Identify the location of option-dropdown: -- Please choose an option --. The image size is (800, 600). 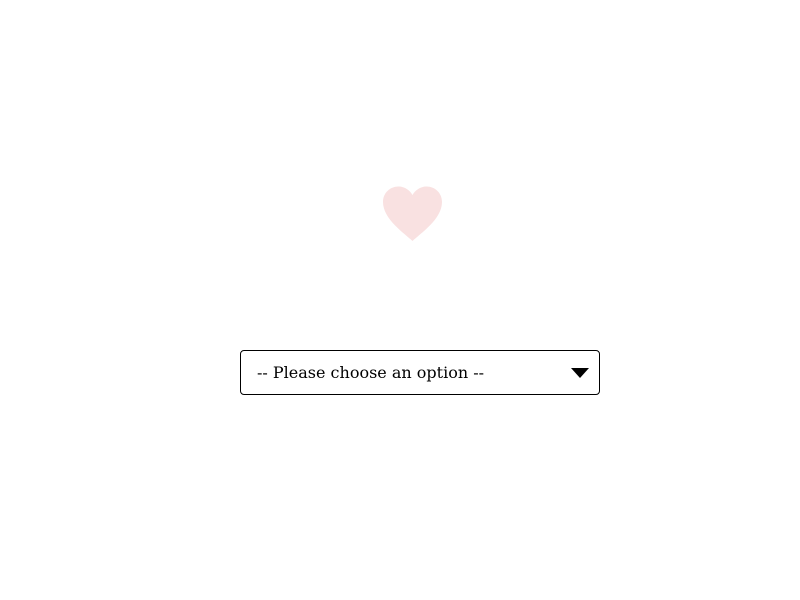
(420, 372).